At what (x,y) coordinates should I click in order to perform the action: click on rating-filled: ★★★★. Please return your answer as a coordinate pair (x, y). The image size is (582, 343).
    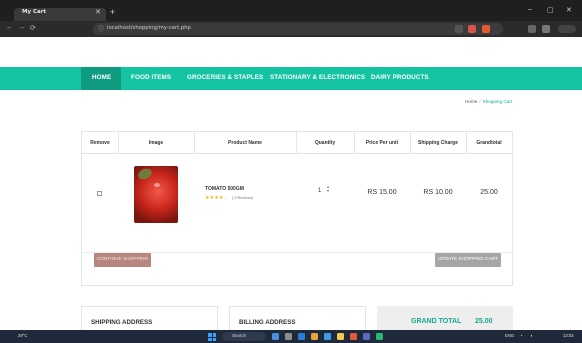
    Looking at the image, I should click on (214, 198).